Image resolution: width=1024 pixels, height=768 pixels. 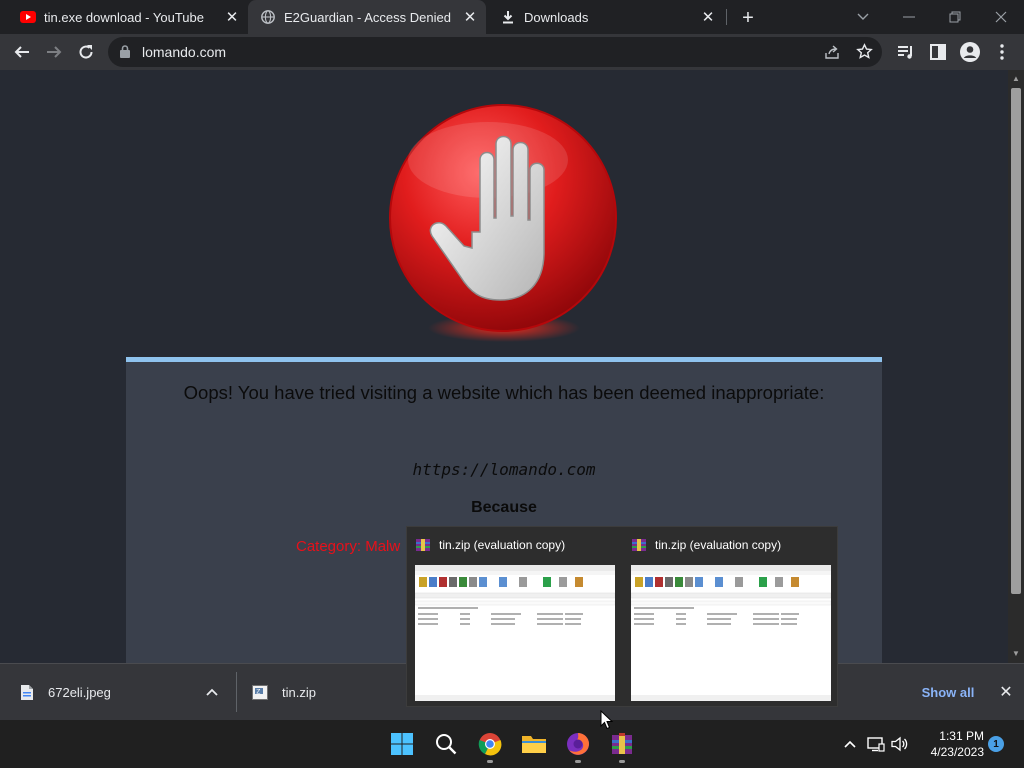 What do you see at coordinates (1016, 341) in the screenshot?
I see `scrollbar-thumb` at bounding box center [1016, 341].